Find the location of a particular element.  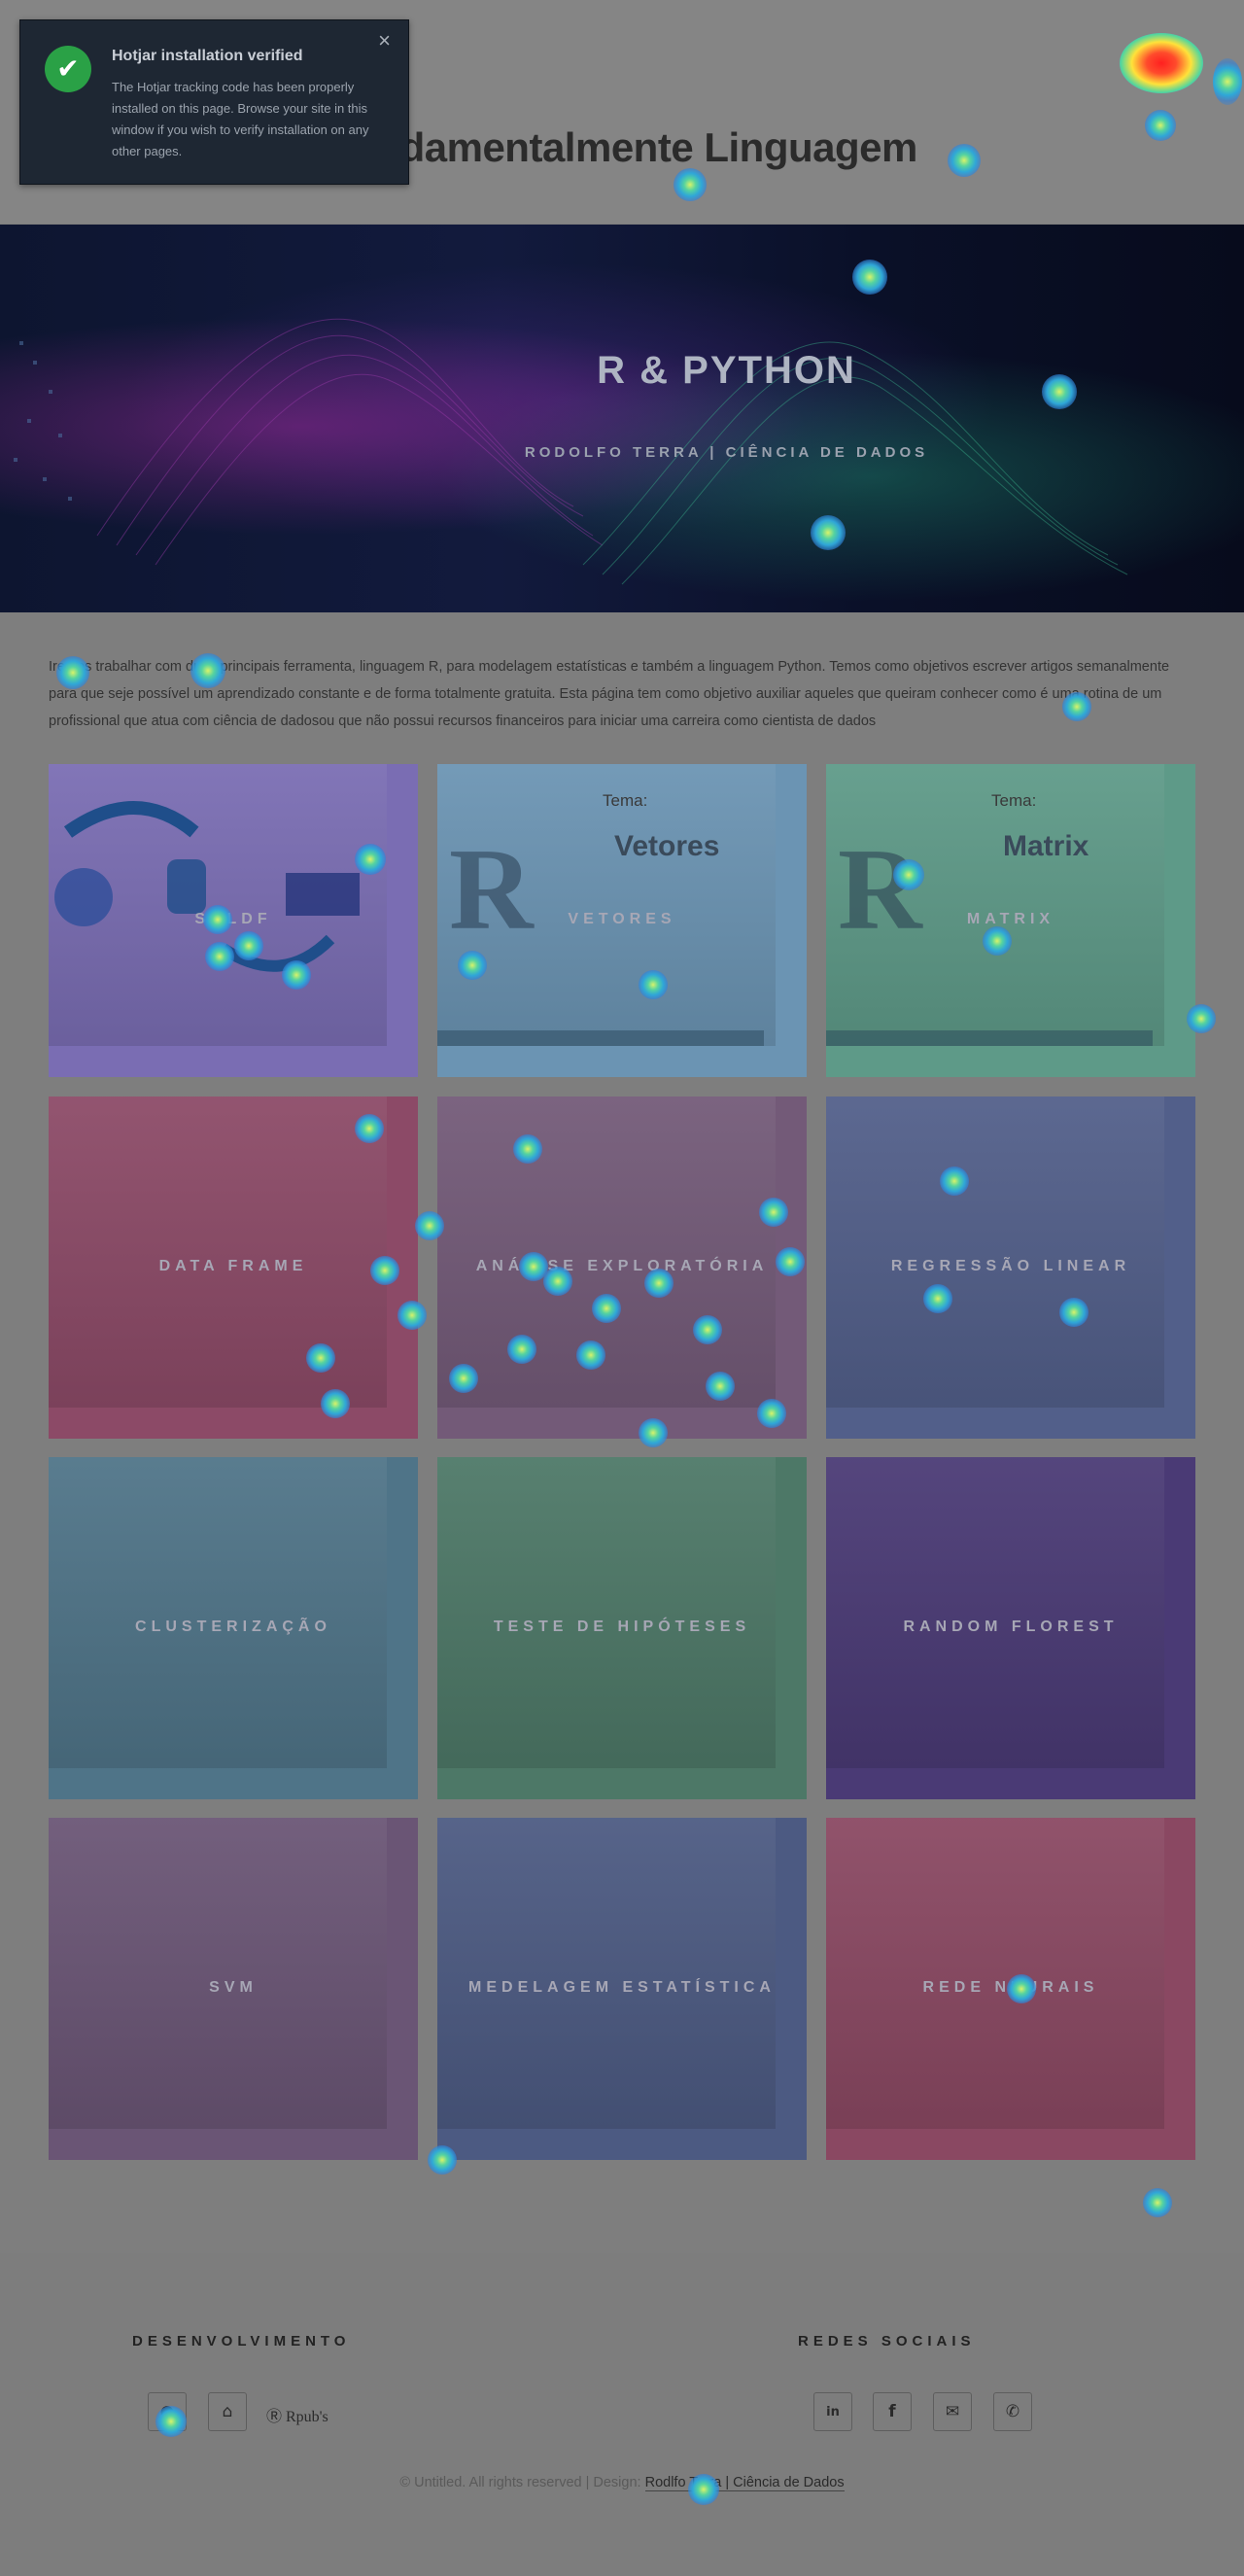

topic-card: R Tema: Matrix MATRIX is located at coordinates (1010, 920).